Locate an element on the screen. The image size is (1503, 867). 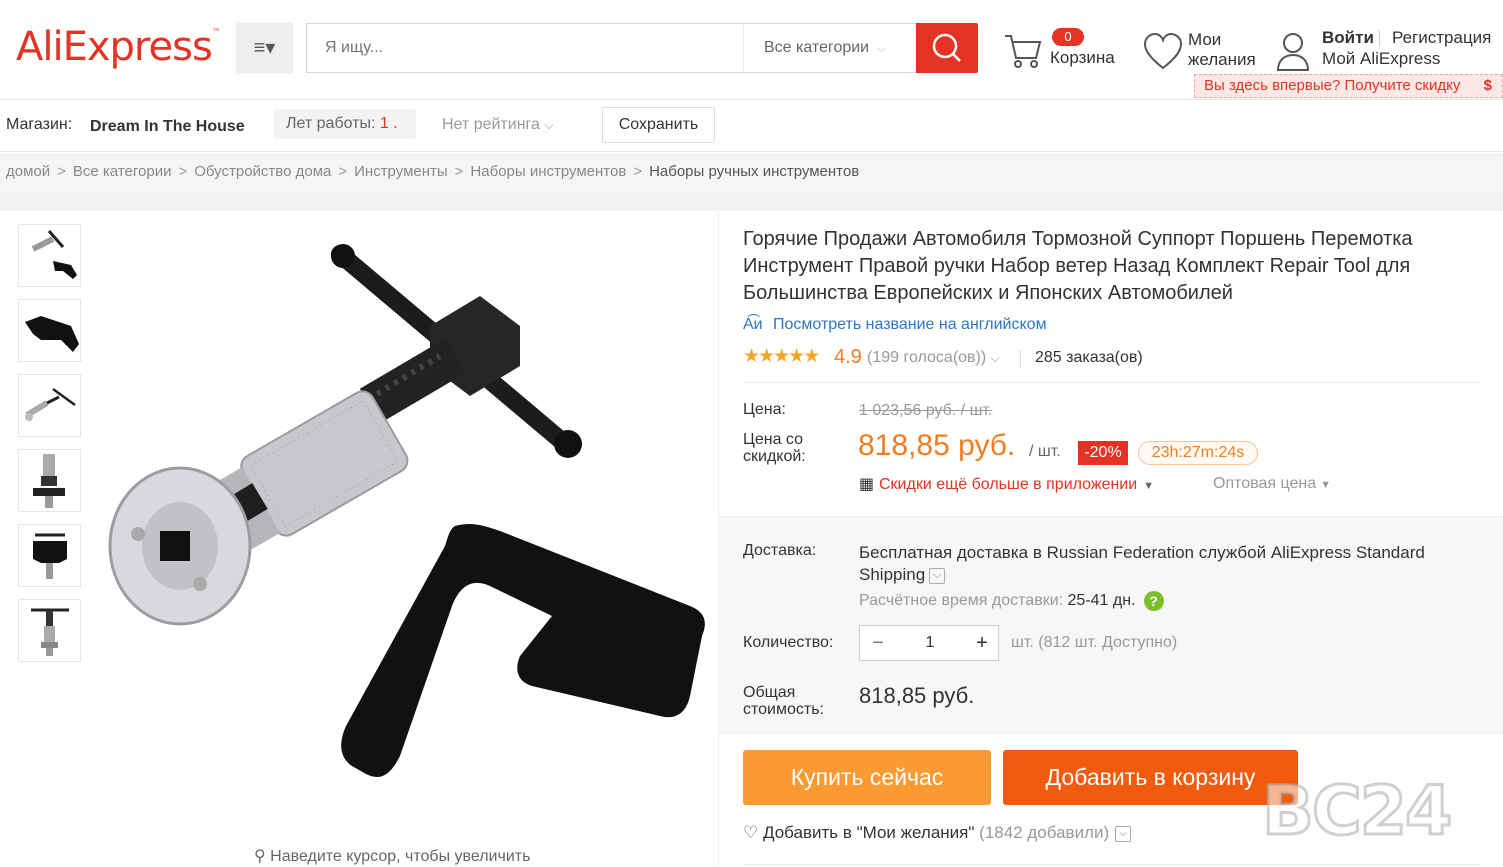
wishlist-dropdown-icon: ⌵ is located at coordinates (1123, 833).